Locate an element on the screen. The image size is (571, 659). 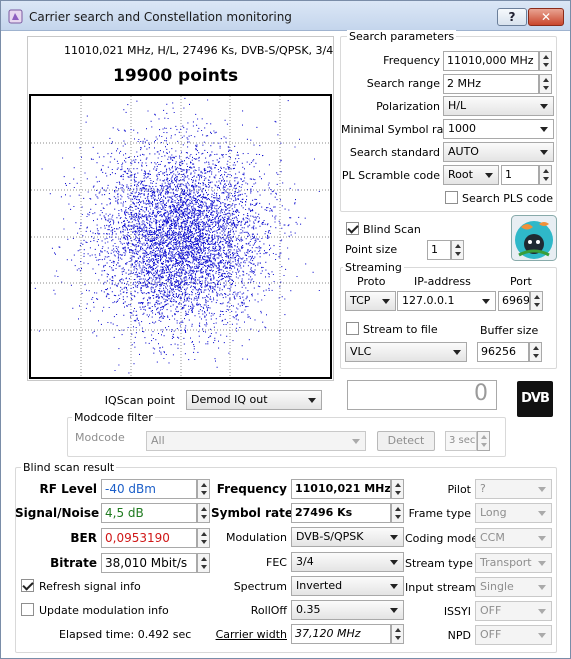
fec-label: FEC is located at coordinates (276, 562).